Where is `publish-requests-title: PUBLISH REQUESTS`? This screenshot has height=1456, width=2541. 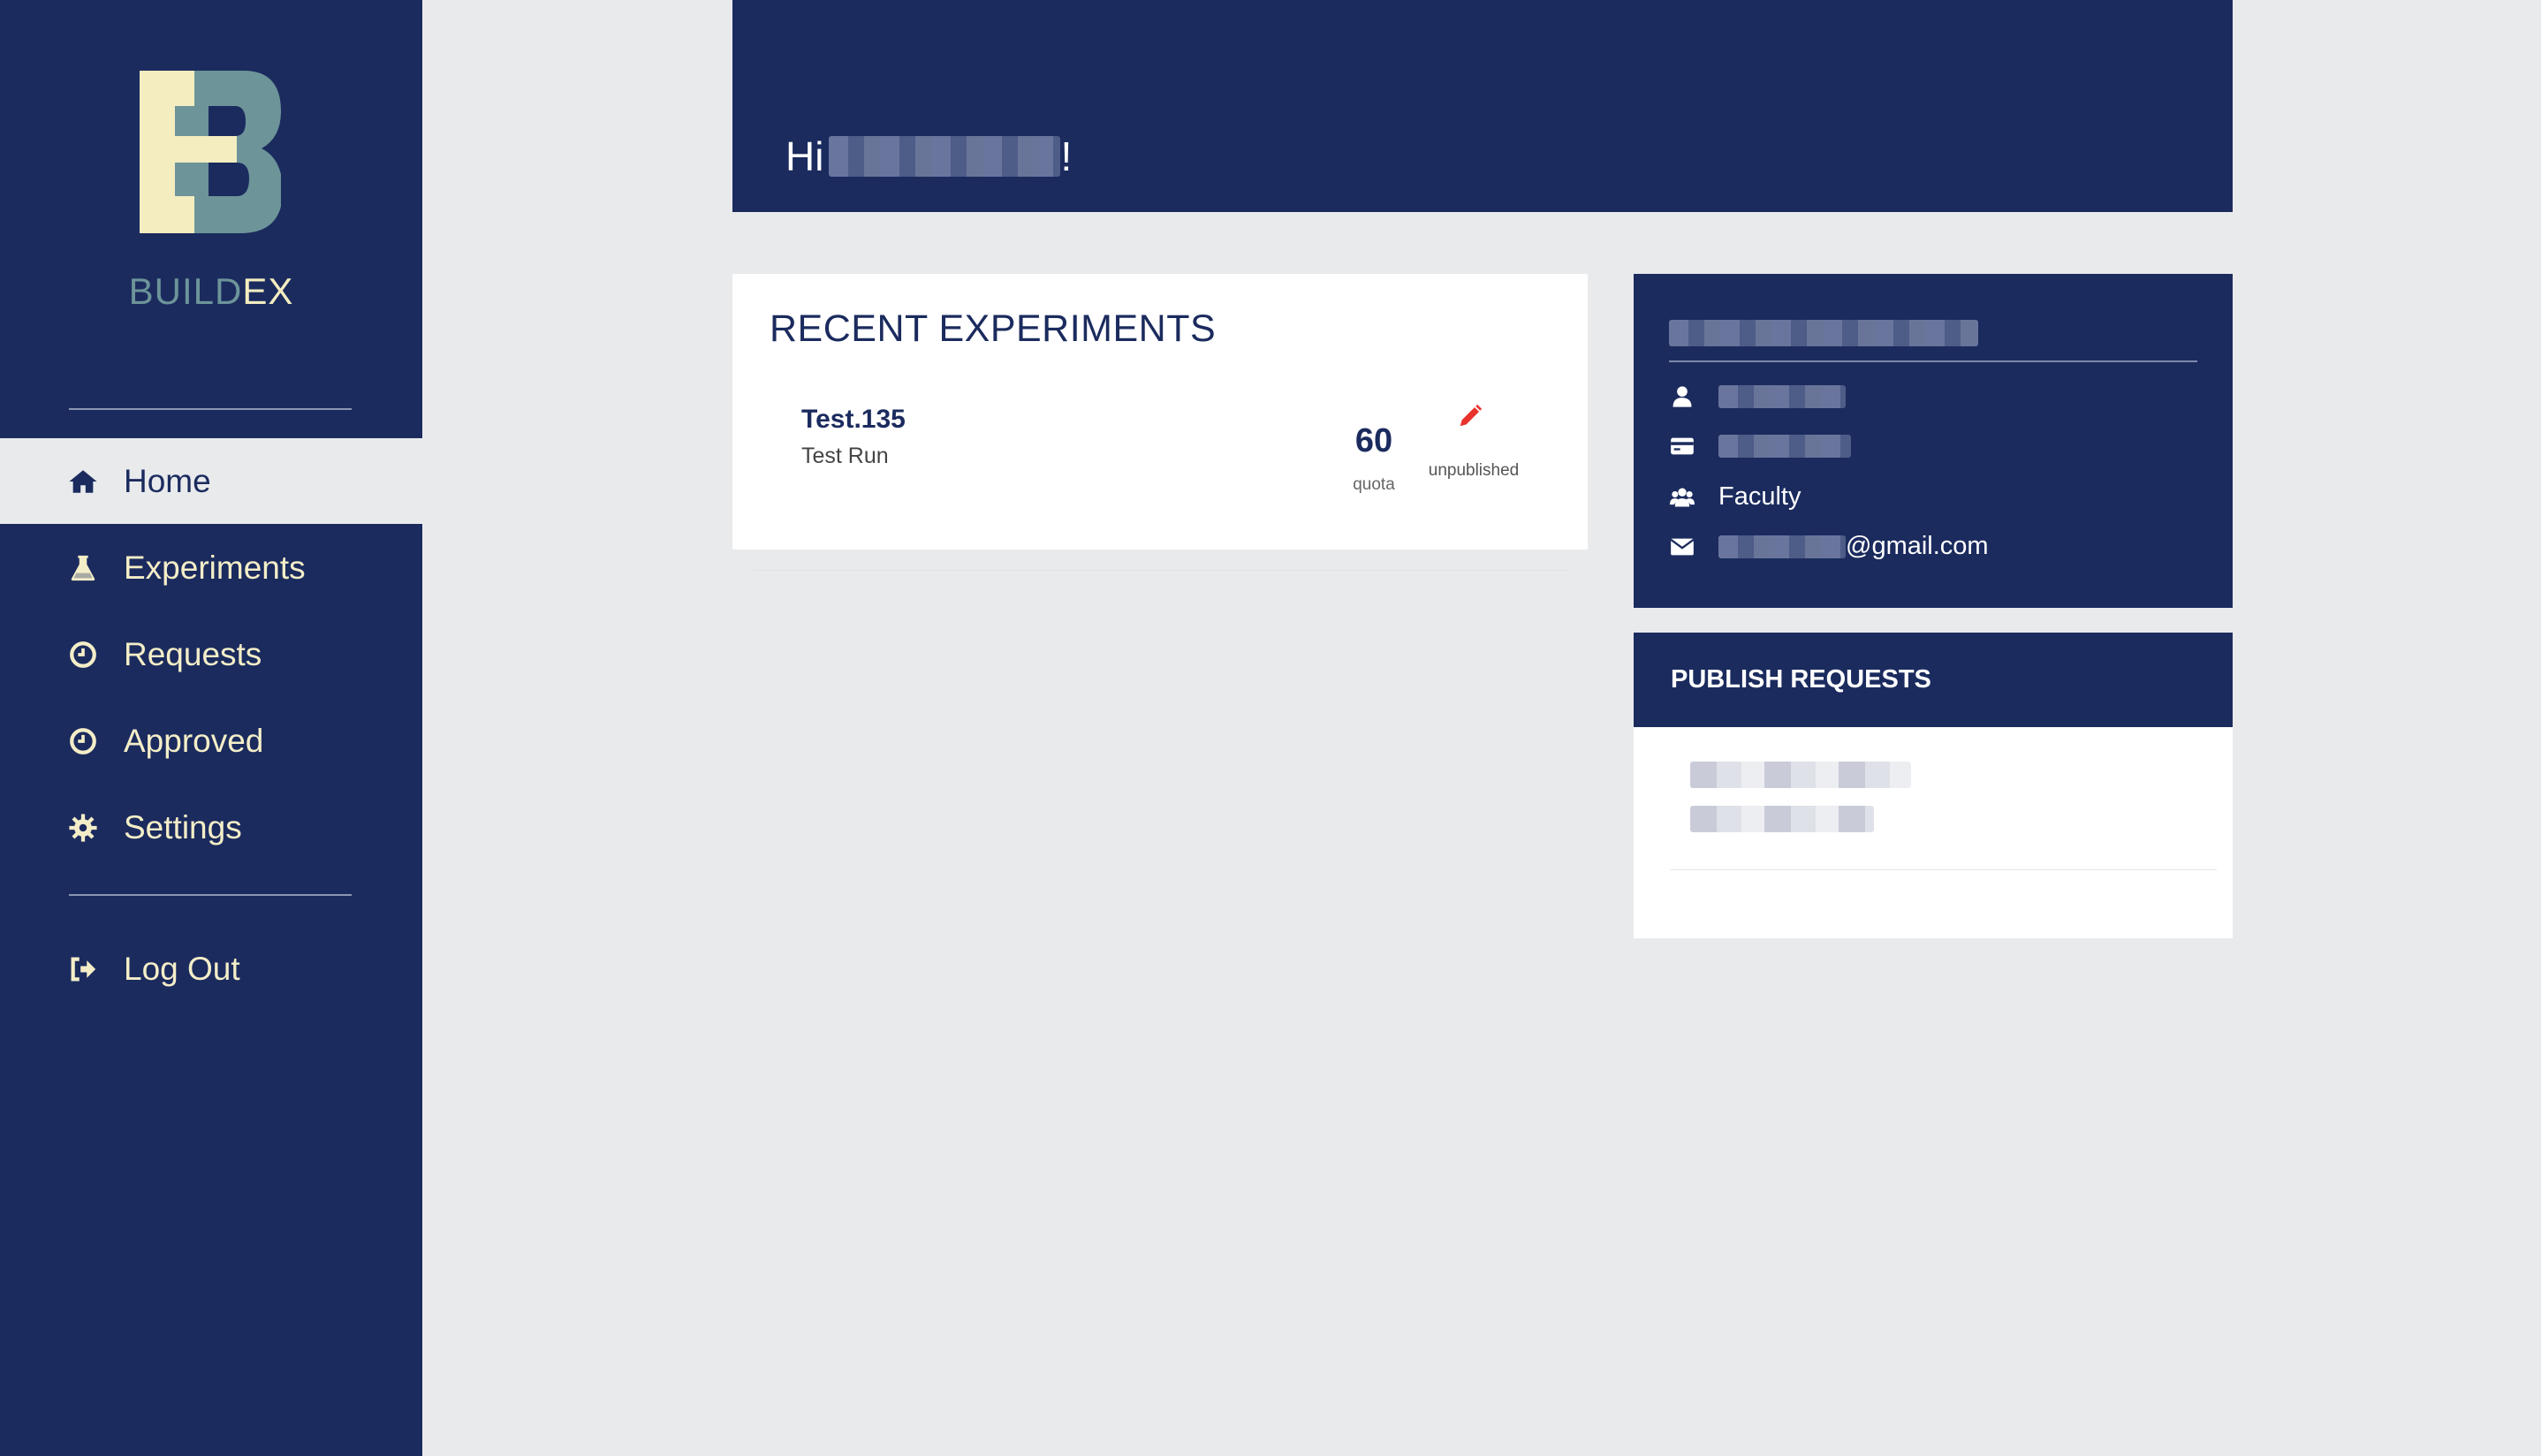 publish-requests-title: PUBLISH REQUESTS is located at coordinates (1934, 680).